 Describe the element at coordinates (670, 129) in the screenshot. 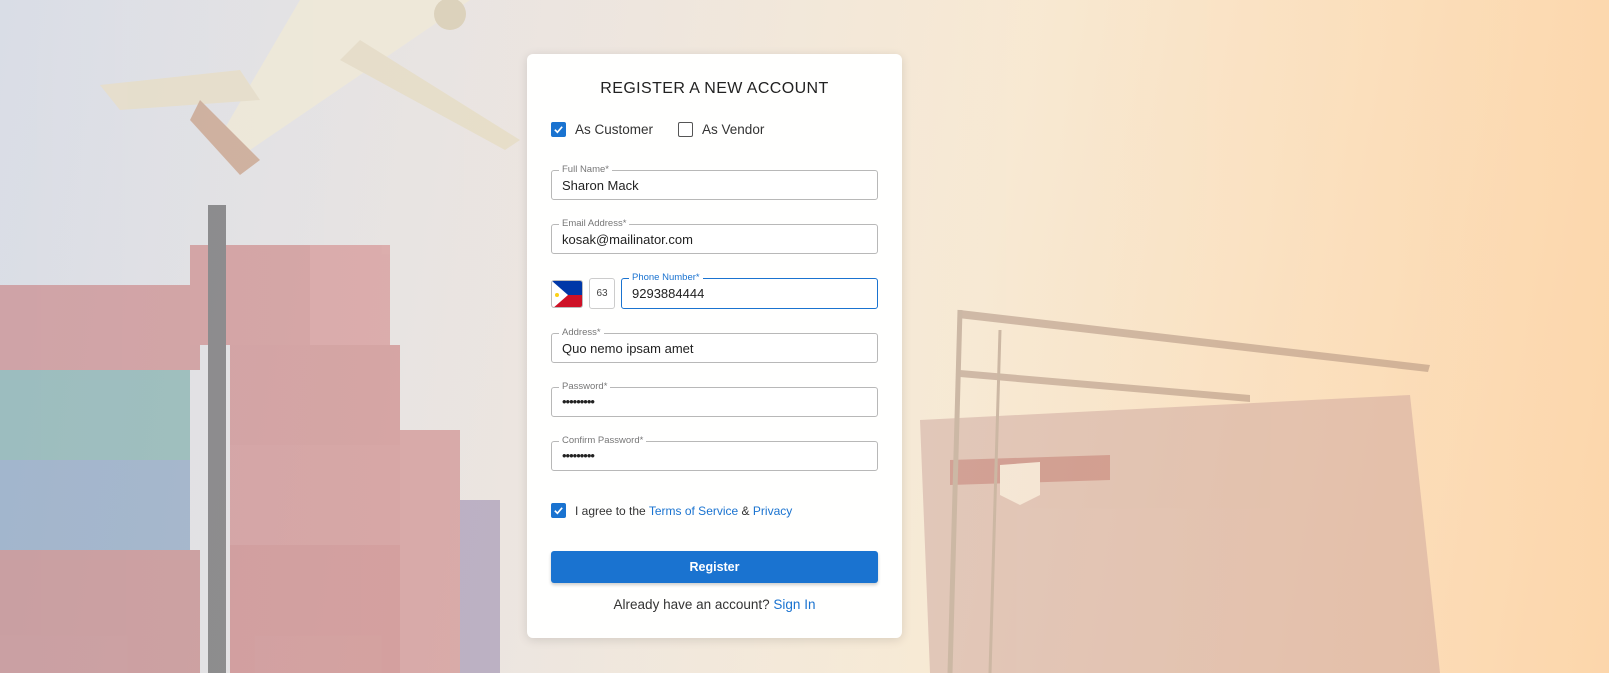

I see `role-selector: As Customer As Vendor` at that location.